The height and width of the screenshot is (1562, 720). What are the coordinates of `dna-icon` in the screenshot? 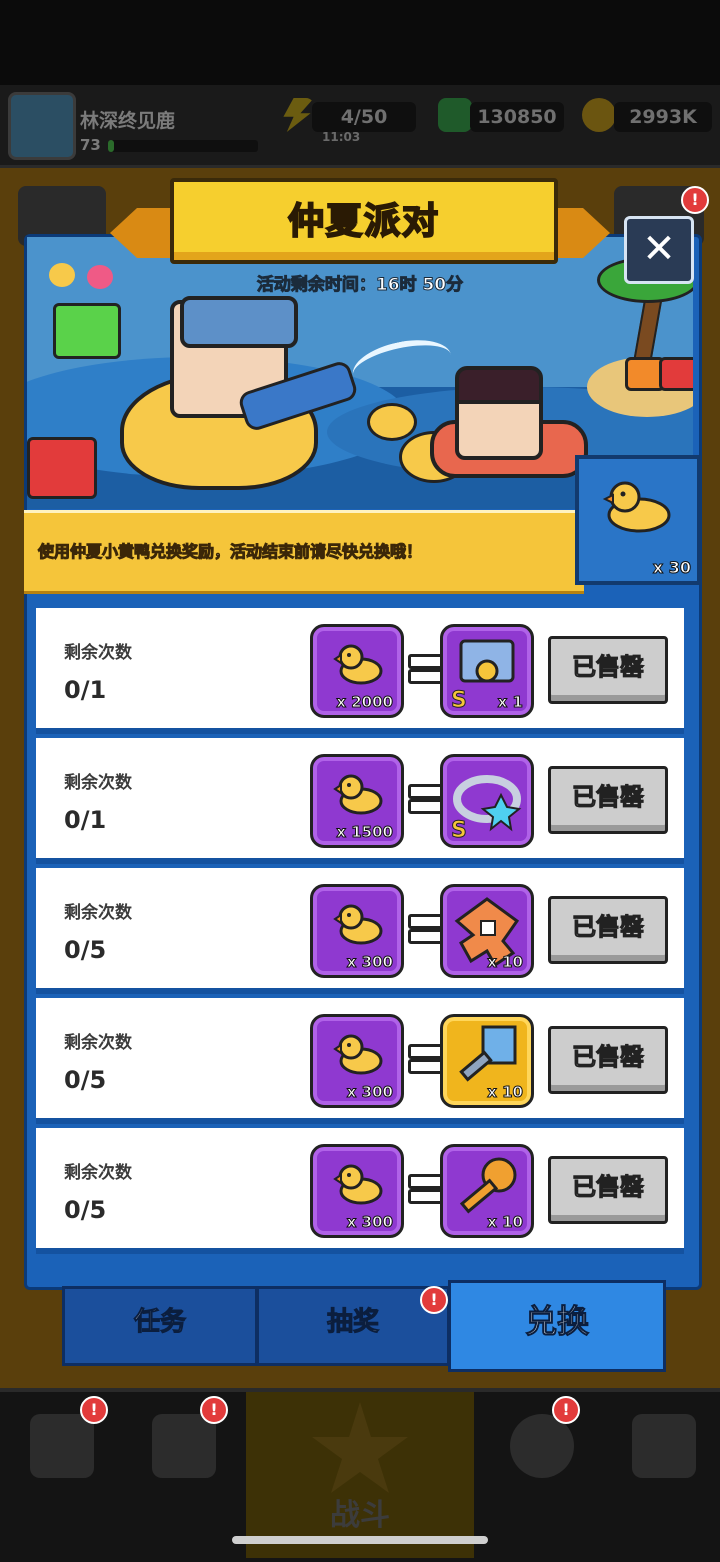 It's located at (664, 1446).